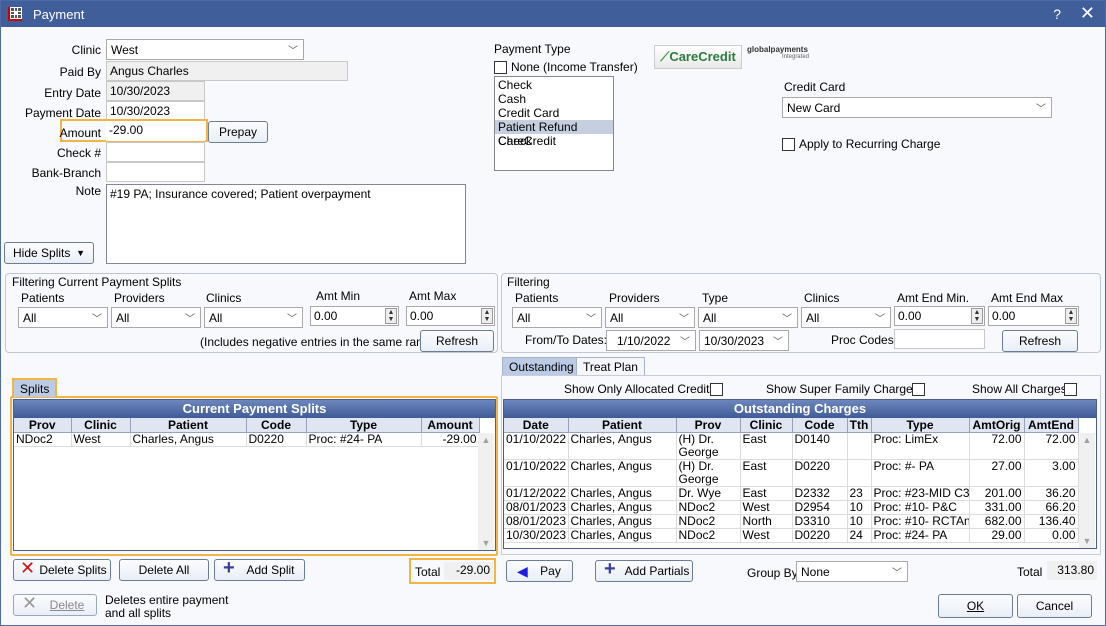 The width and height of the screenshot is (1106, 626). I want to click on column-header: Amount, so click(450, 425).